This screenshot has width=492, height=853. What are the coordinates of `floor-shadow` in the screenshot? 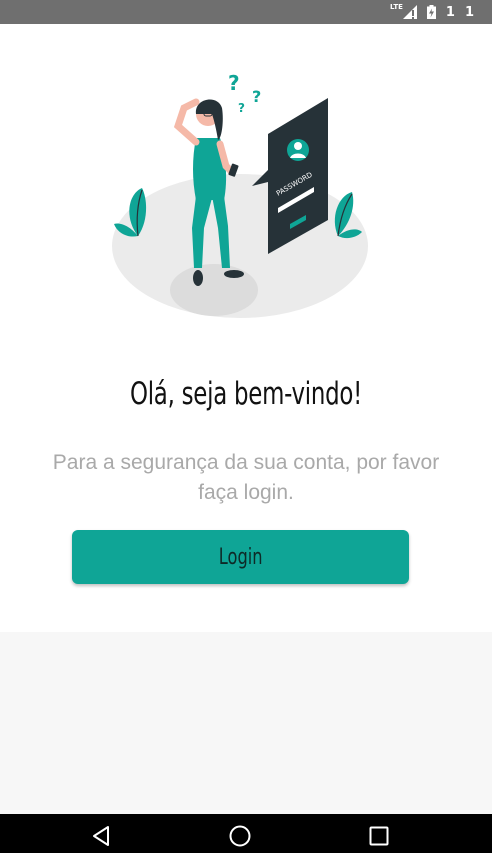 It's located at (214, 290).